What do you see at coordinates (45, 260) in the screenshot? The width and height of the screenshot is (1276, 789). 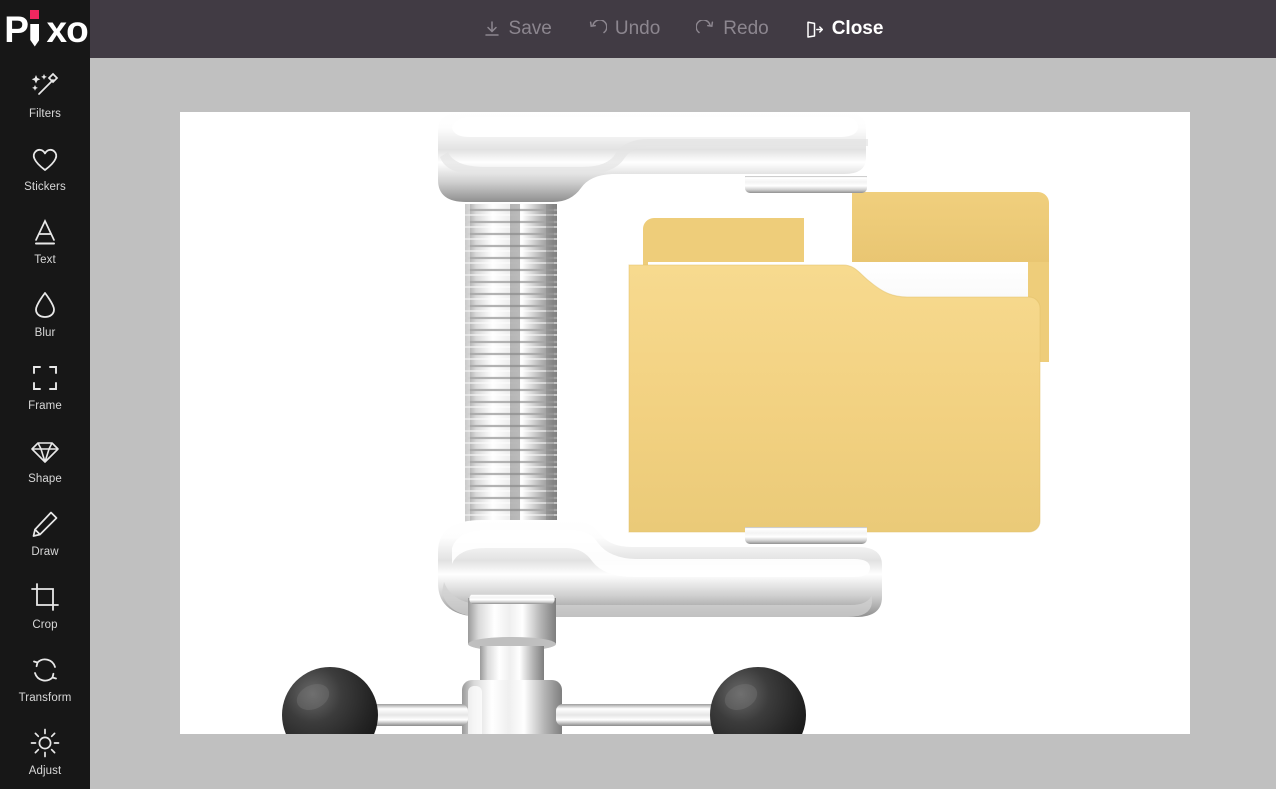 I see `sidebar-item-label: Text` at bounding box center [45, 260].